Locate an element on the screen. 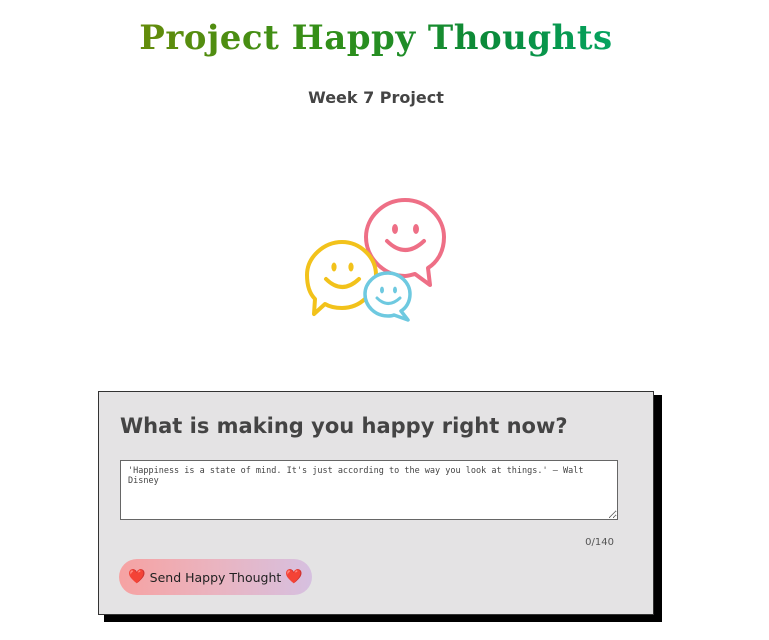 The width and height of the screenshot is (769, 640). page-subtitle: Week 7 Project is located at coordinates (376, 97).